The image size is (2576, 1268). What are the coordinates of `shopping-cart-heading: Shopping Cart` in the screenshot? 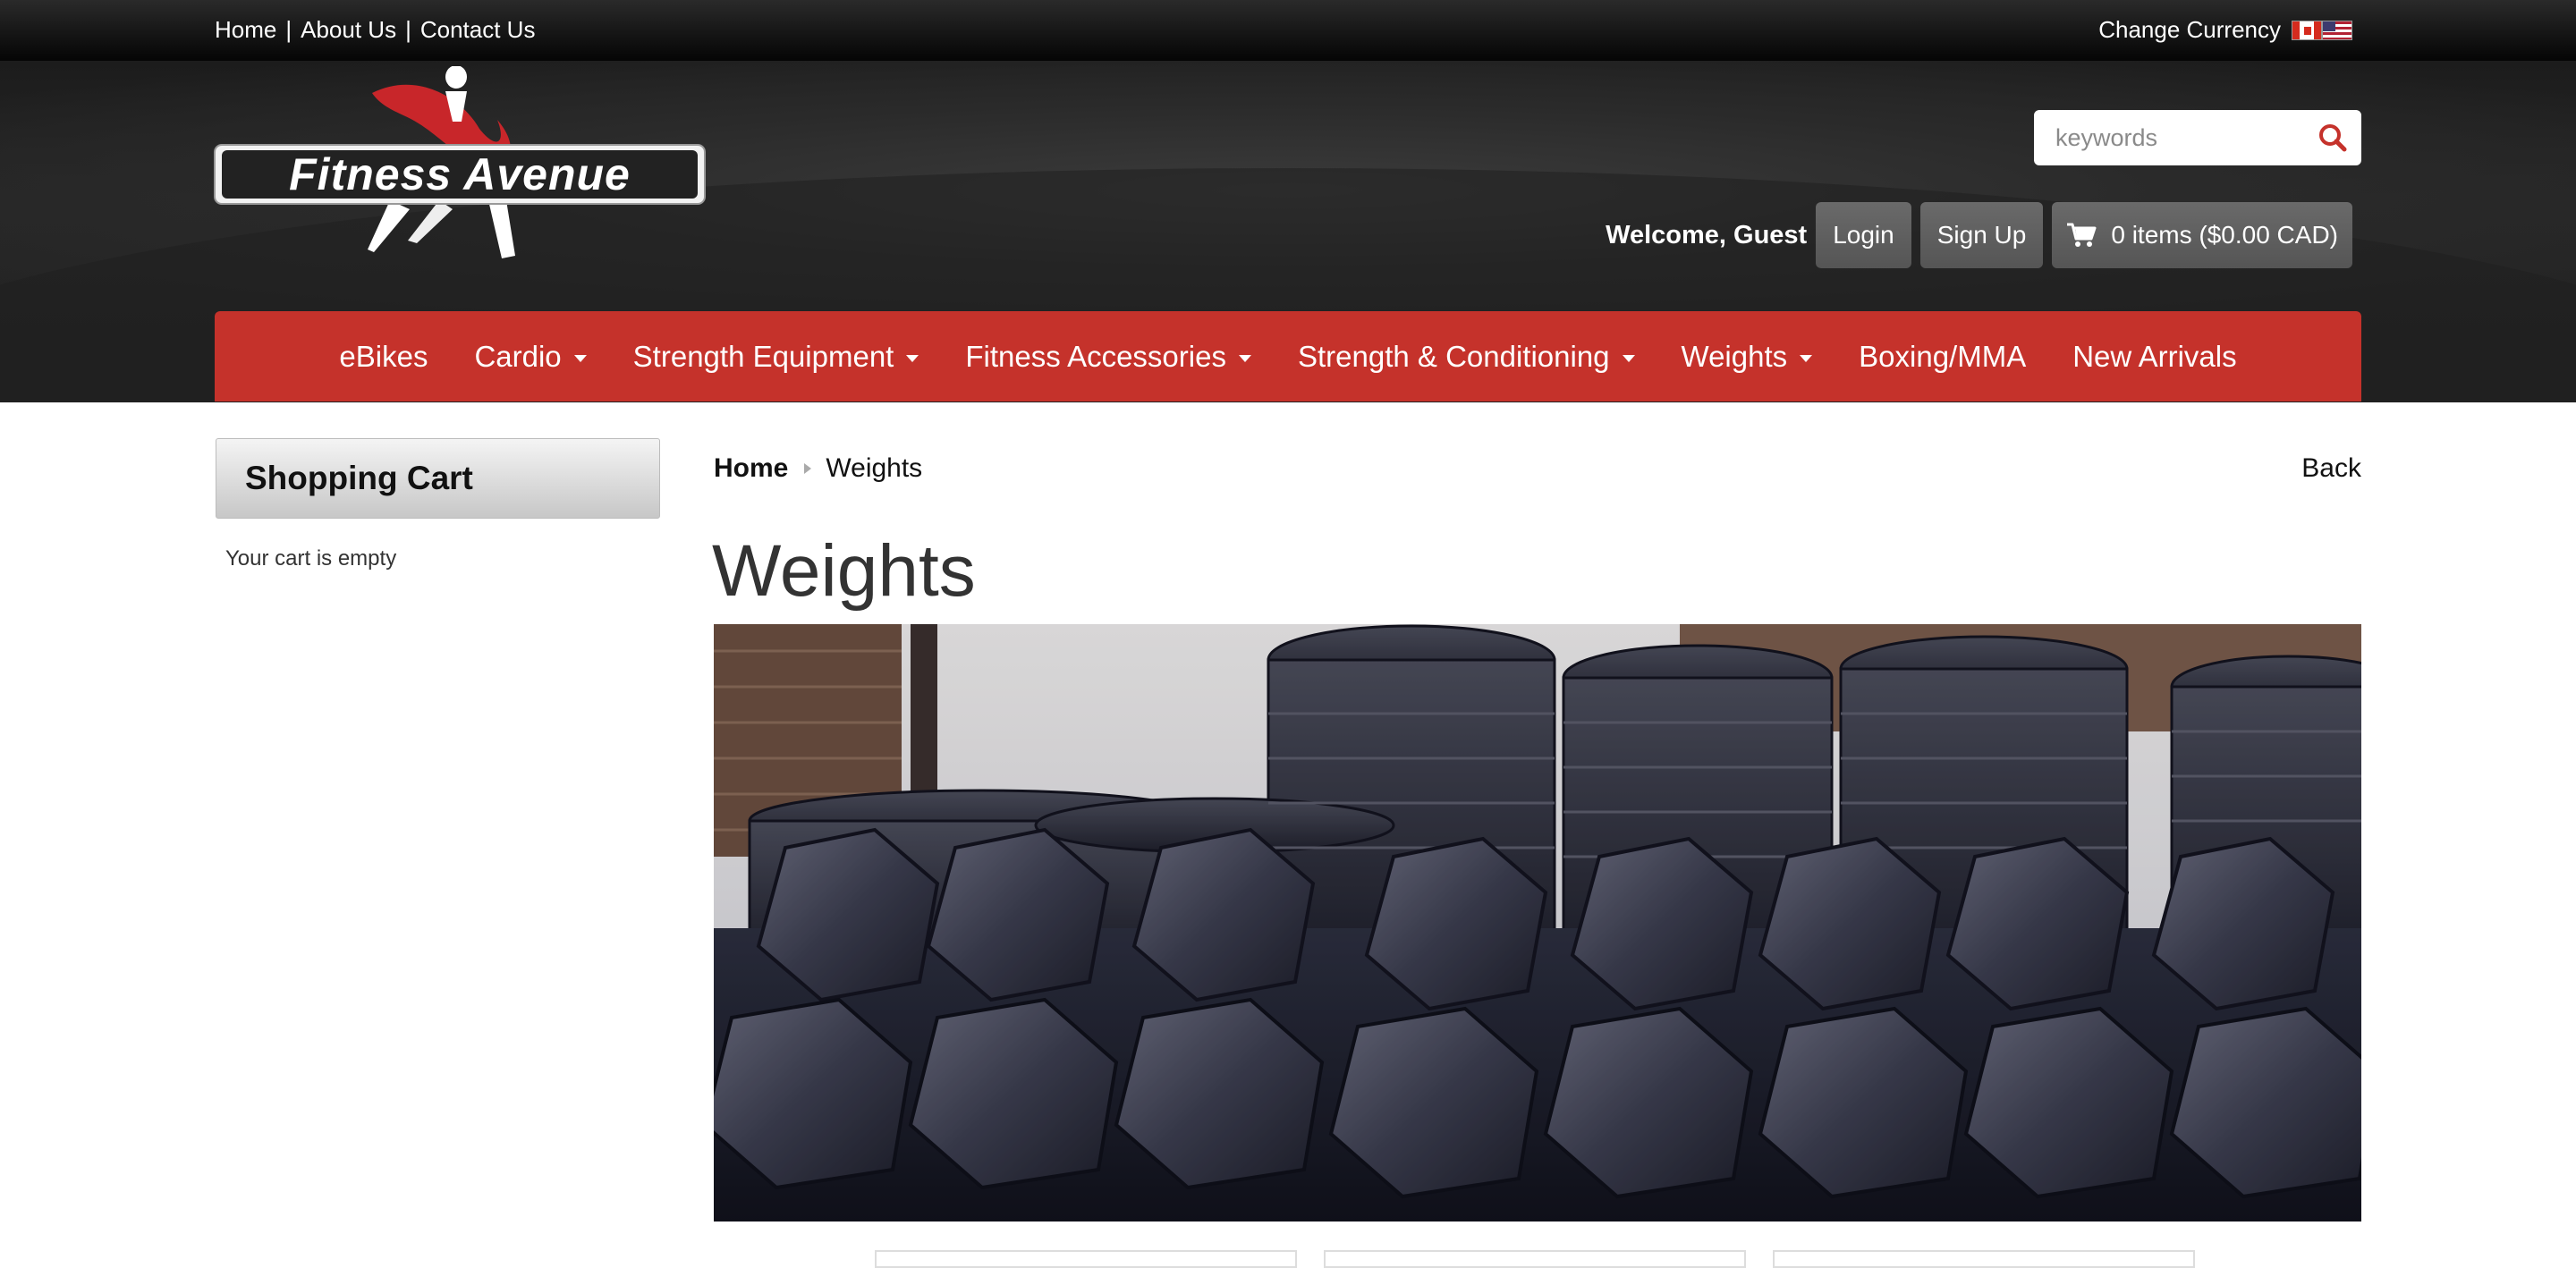 It's located at (438, 479).